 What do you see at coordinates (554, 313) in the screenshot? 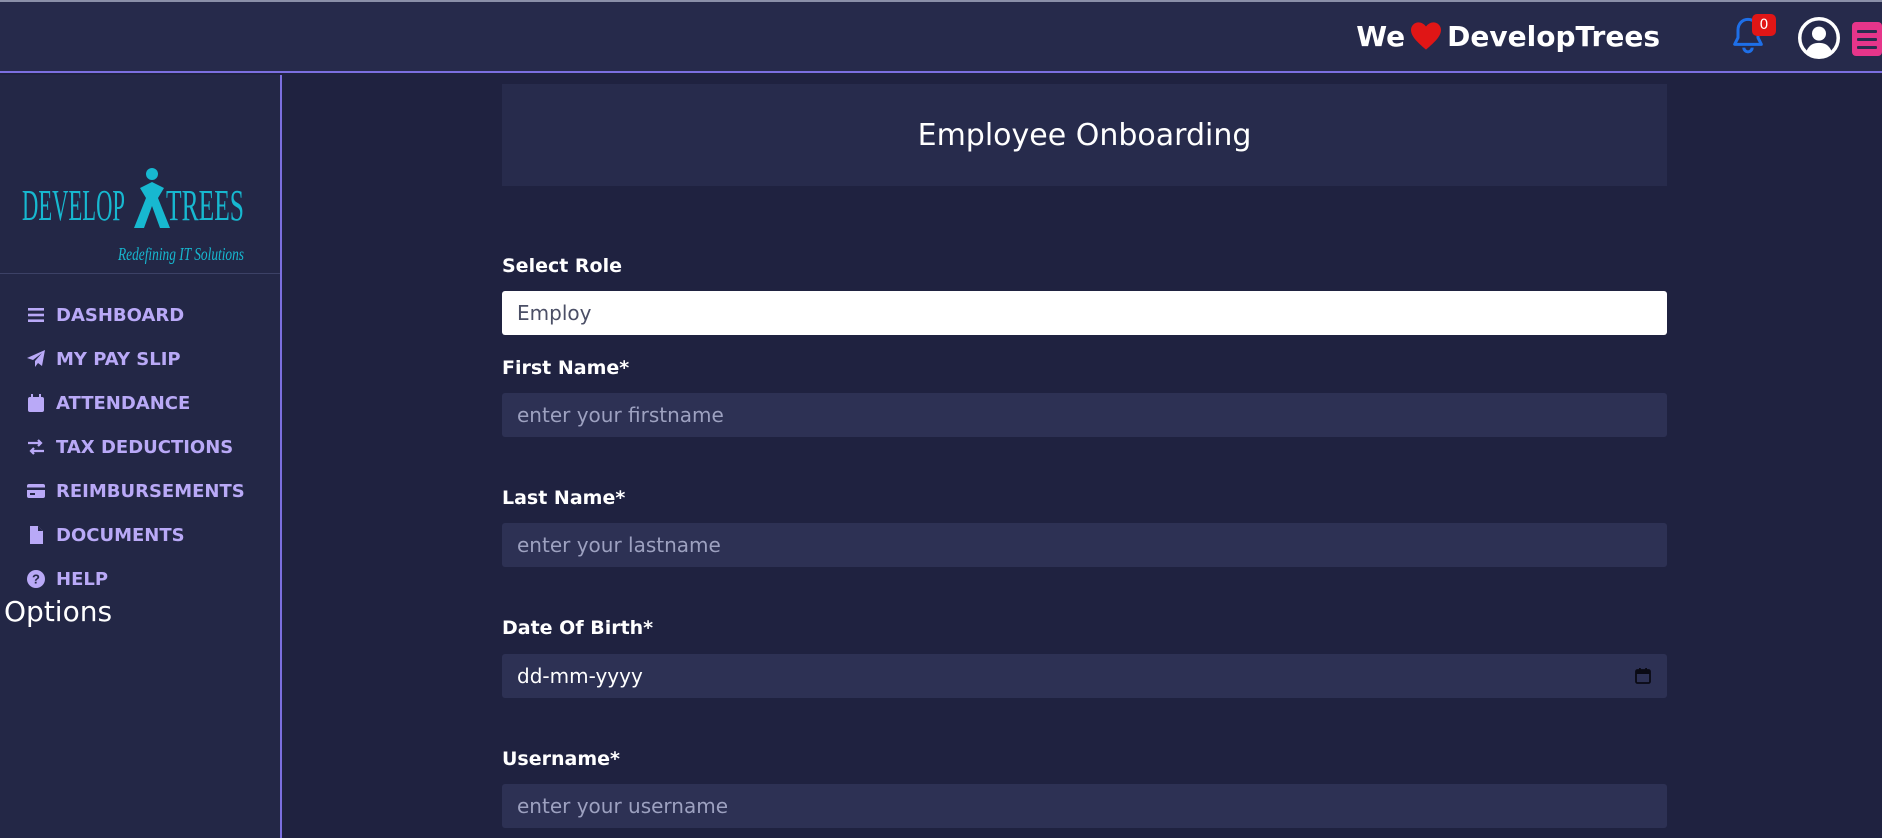
I see `role-select-value: Employ` at bounding box center [554, 313].